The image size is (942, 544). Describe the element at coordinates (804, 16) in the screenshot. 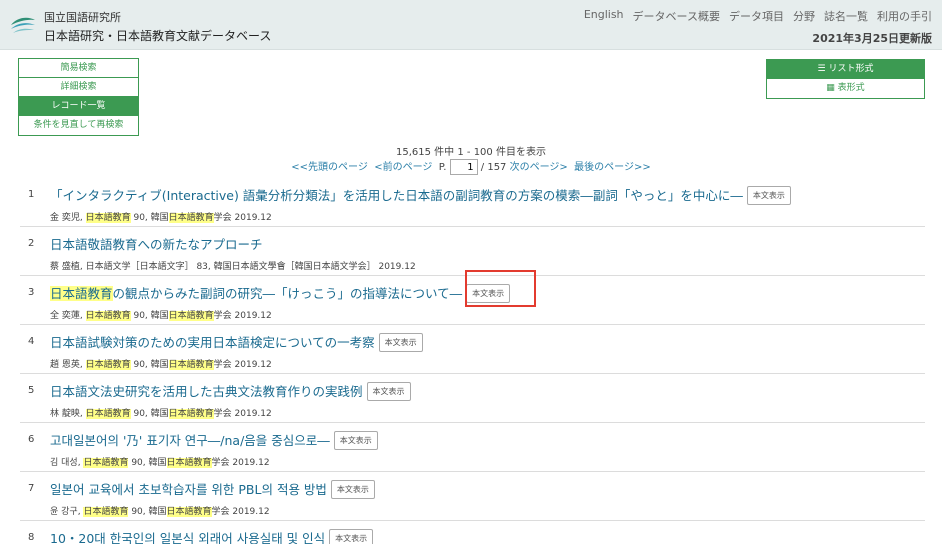

I see `nav-fields: 分野` at that location.